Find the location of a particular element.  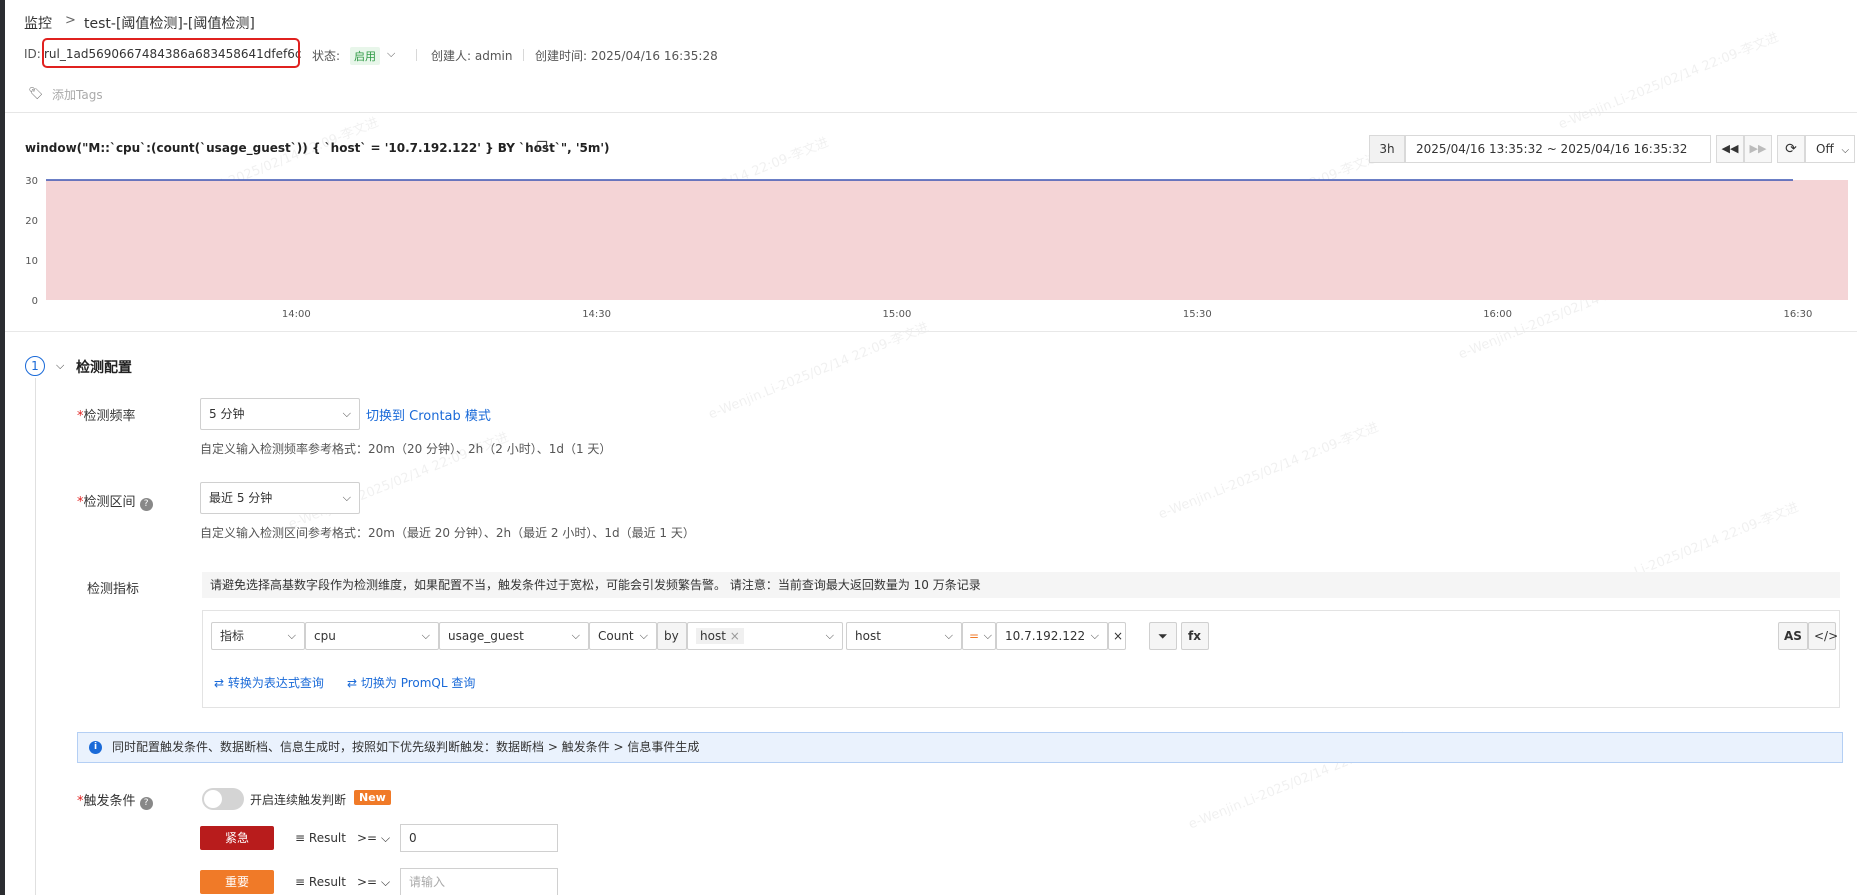

continuous-trigger-toggle is located at coordinates (223, 799).